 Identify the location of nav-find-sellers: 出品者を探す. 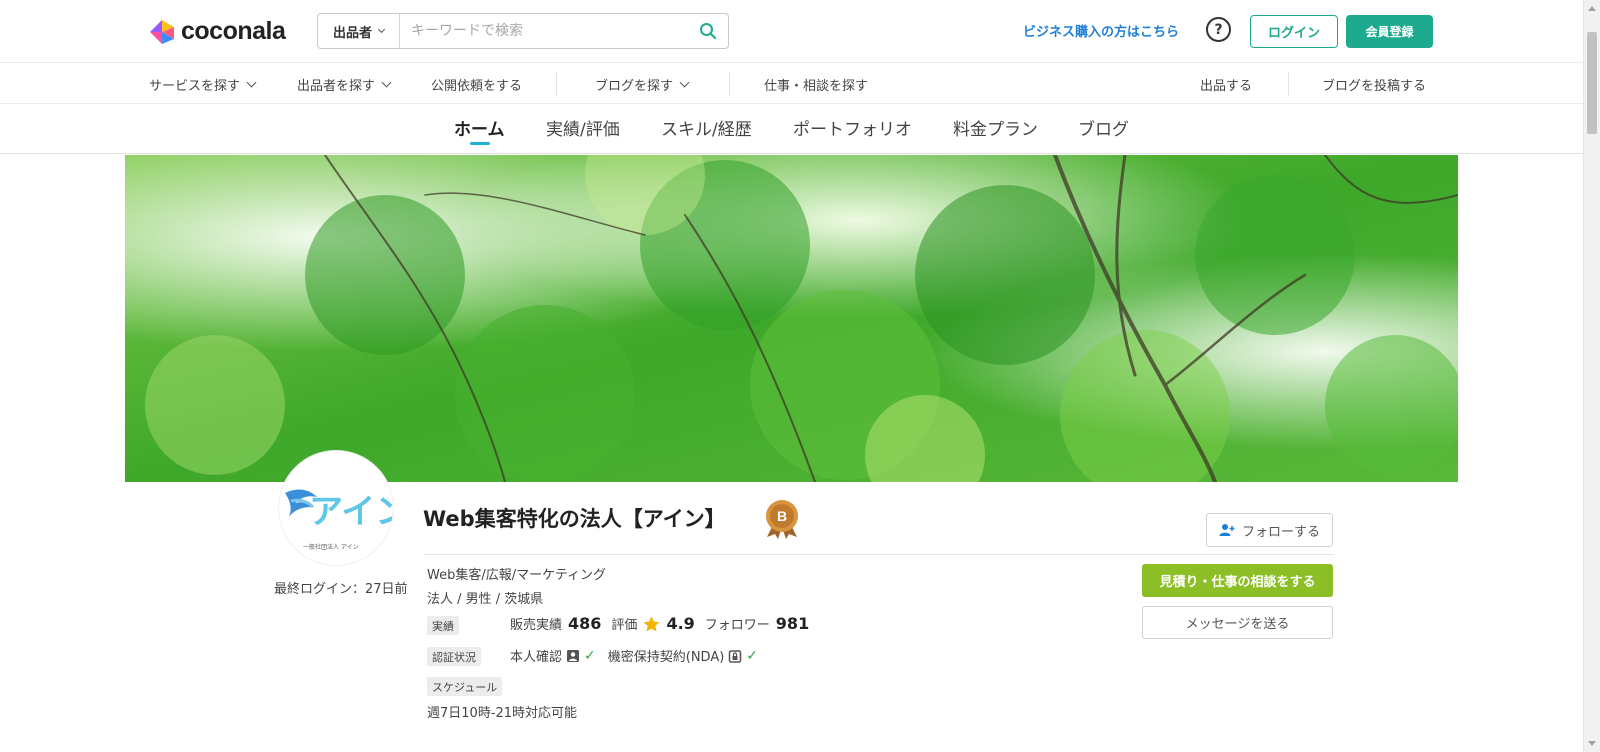
(344, 84).